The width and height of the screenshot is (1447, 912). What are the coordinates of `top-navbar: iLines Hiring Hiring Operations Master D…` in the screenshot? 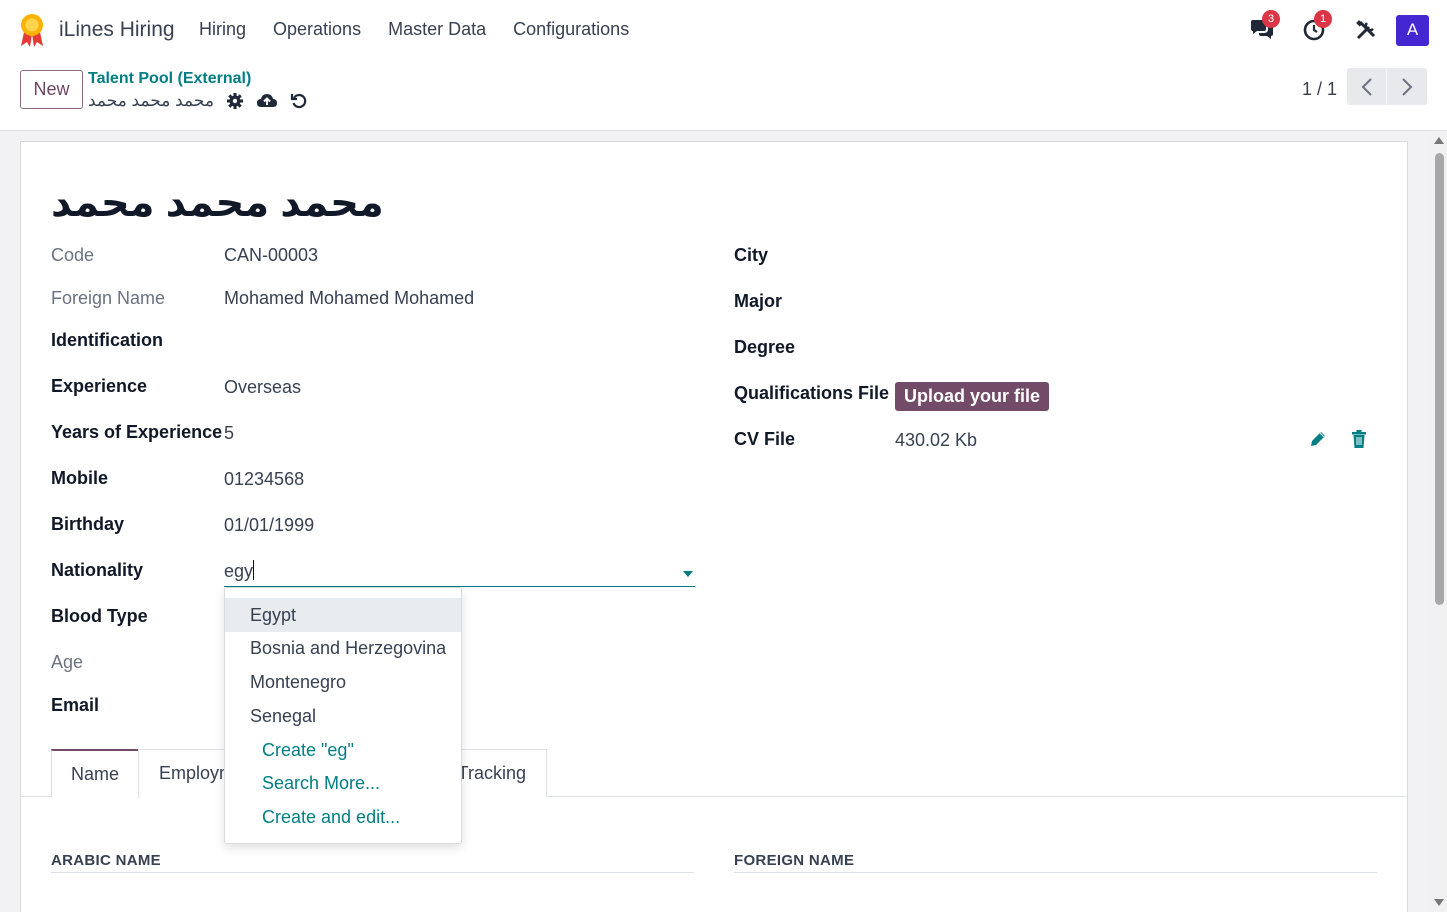 It's located at (723, 30).